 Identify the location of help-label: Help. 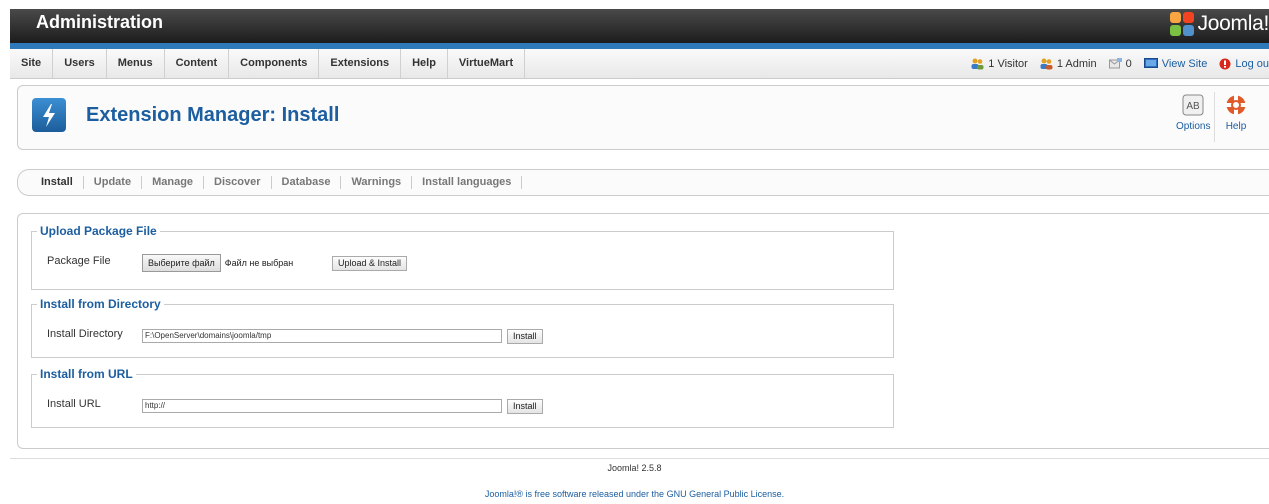
(1236, 126).